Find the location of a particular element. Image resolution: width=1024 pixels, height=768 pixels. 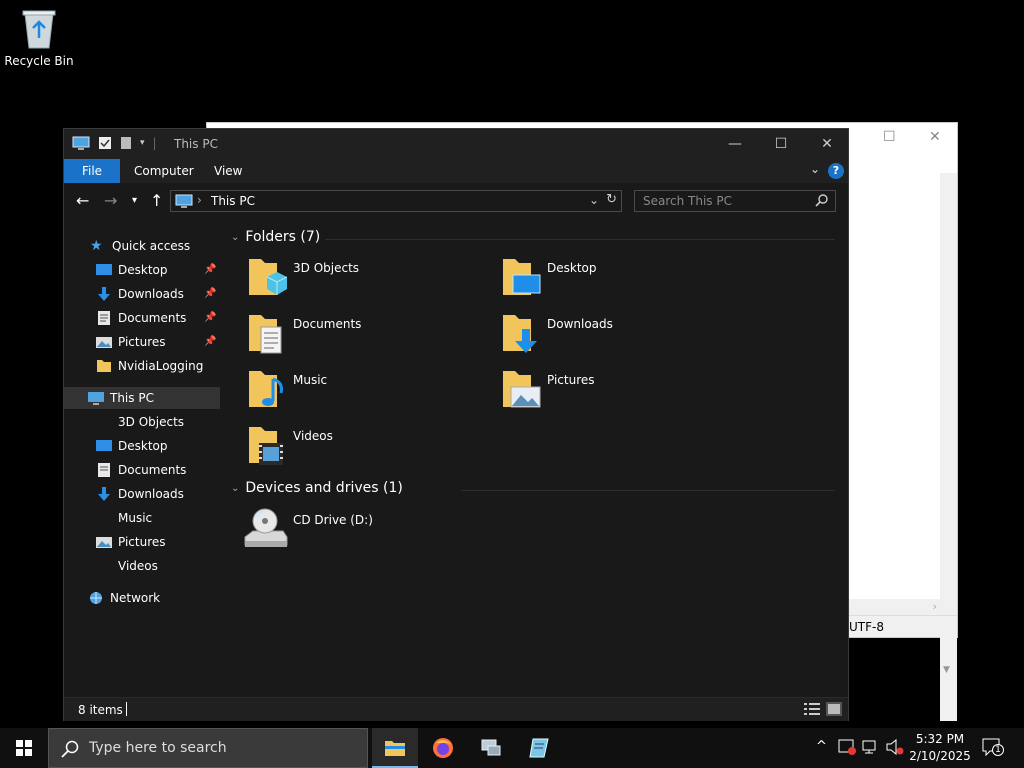

help-icon: ? is located at coordinates (836, 171).